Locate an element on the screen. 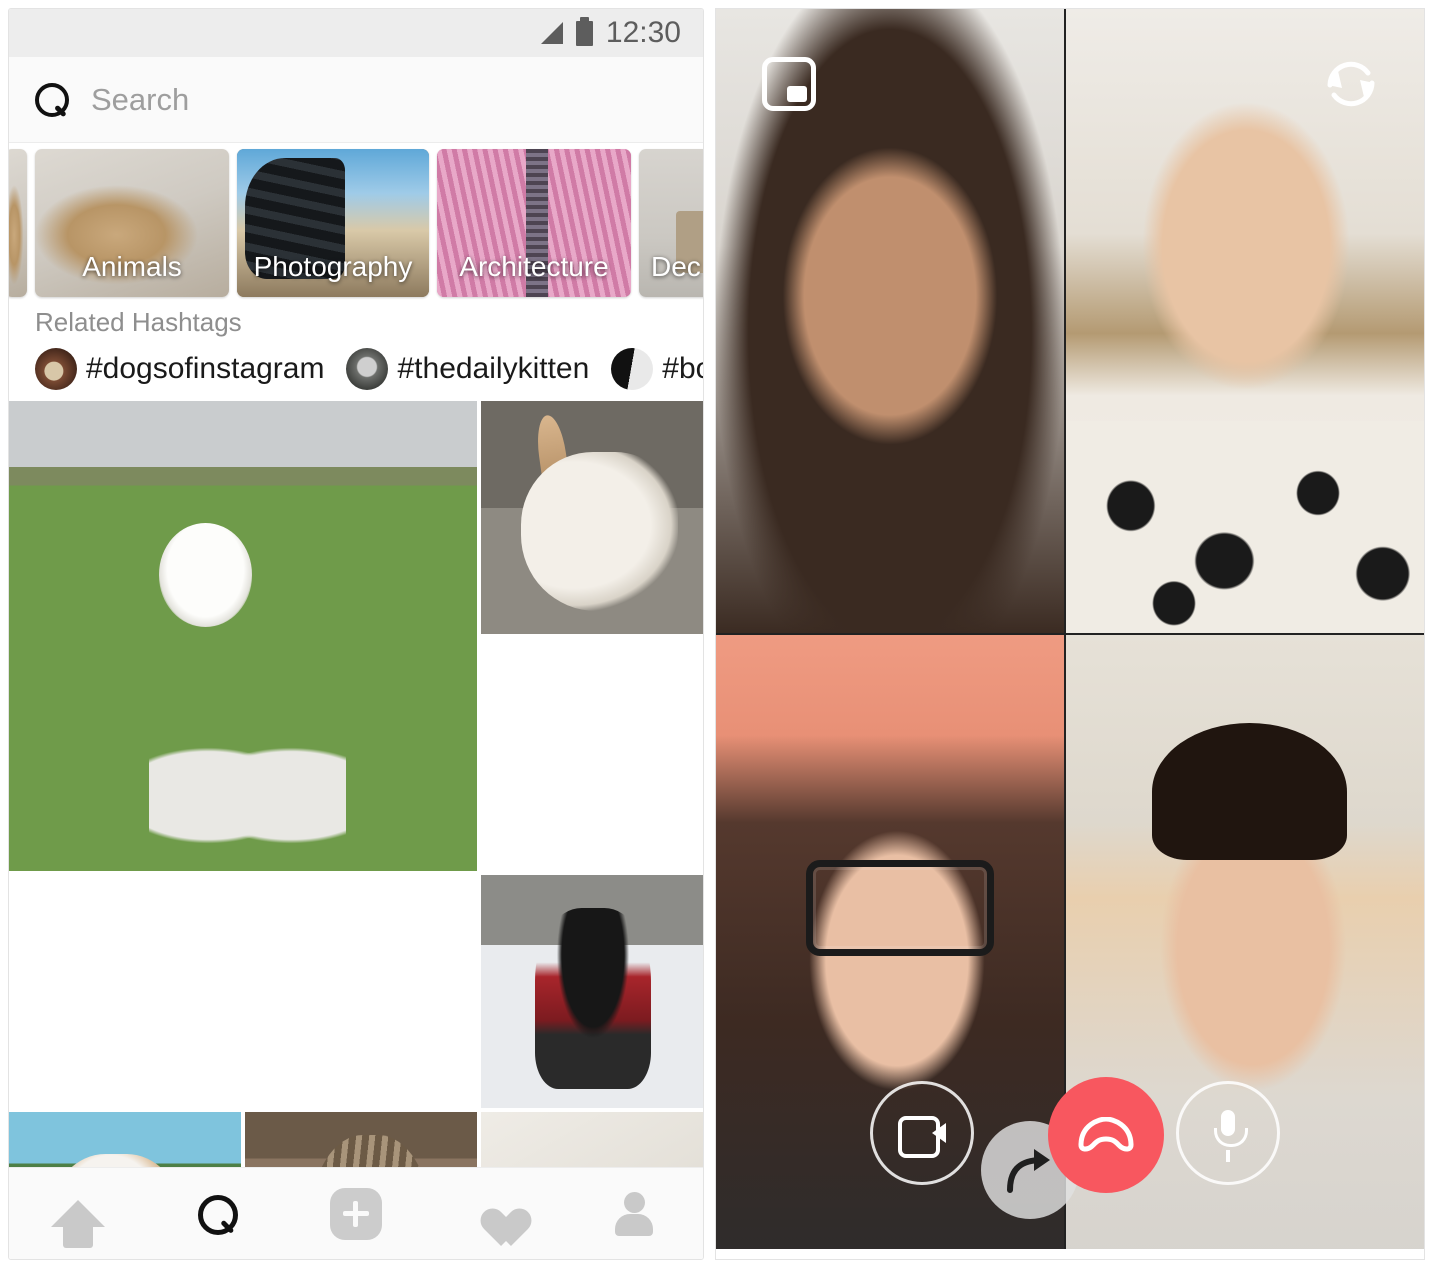  hashtag-label: #boopmynose is located at coordinates (682, 368).